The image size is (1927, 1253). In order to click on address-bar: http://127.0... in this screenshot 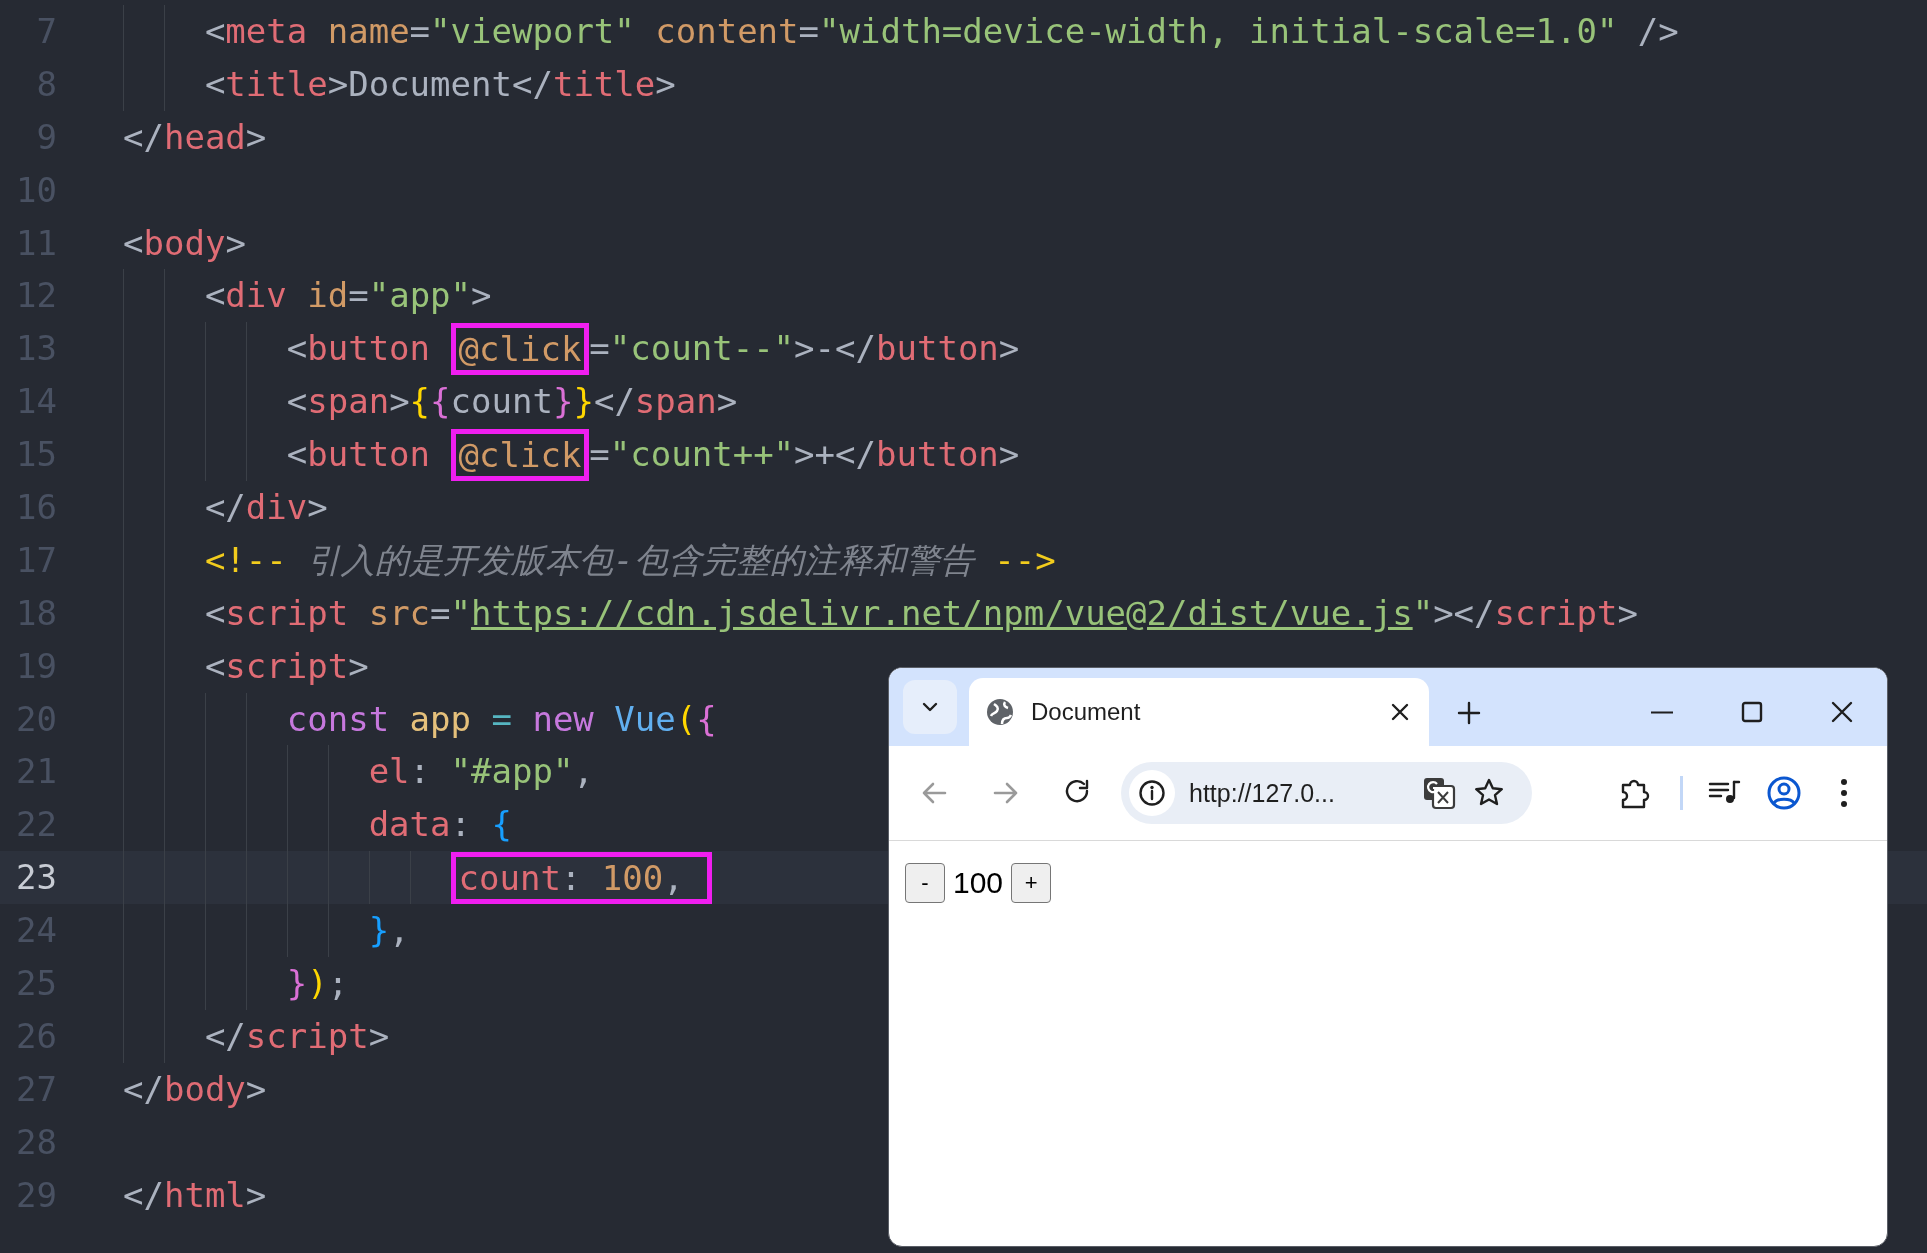, I will do `click(1326, 793)`.